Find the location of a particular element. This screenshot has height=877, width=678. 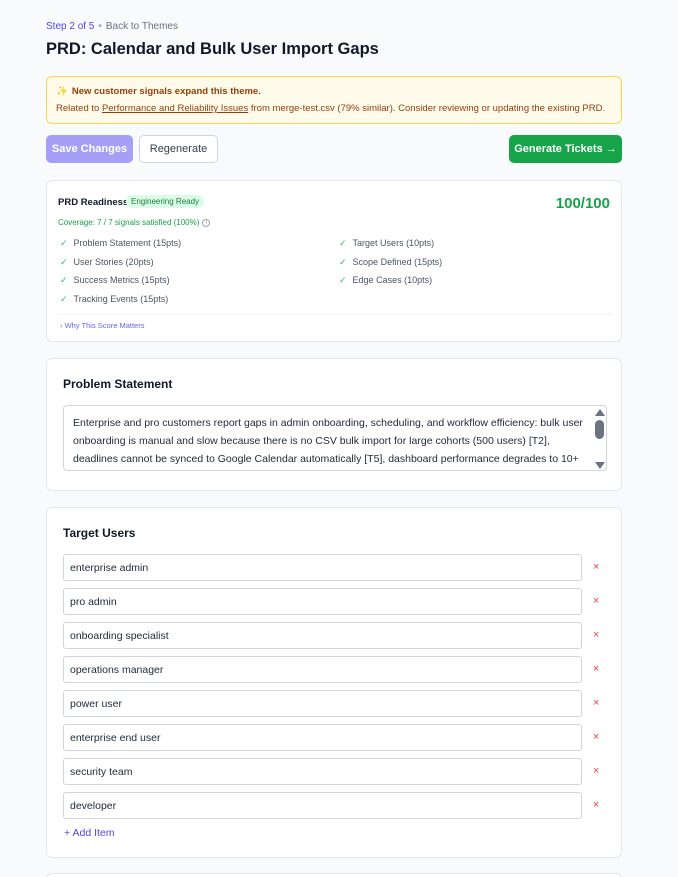

criterion-item: ✓ Success Metrics (15pts) is located at coordinates (115, 280).